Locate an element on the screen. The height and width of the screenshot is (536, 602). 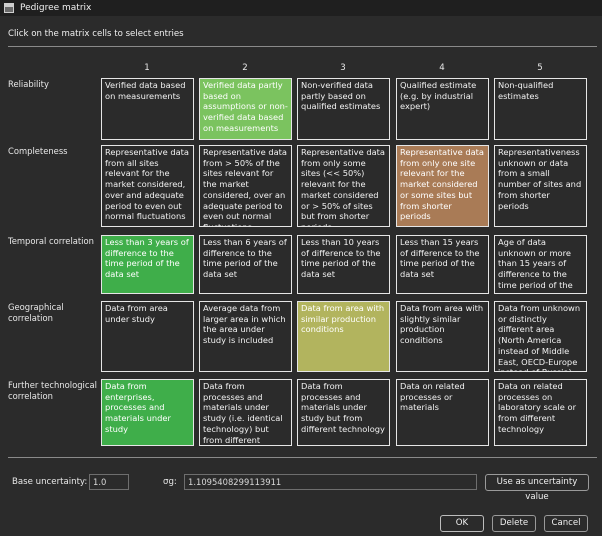
sigma-label: σg: is located at coordinates (170, 482).